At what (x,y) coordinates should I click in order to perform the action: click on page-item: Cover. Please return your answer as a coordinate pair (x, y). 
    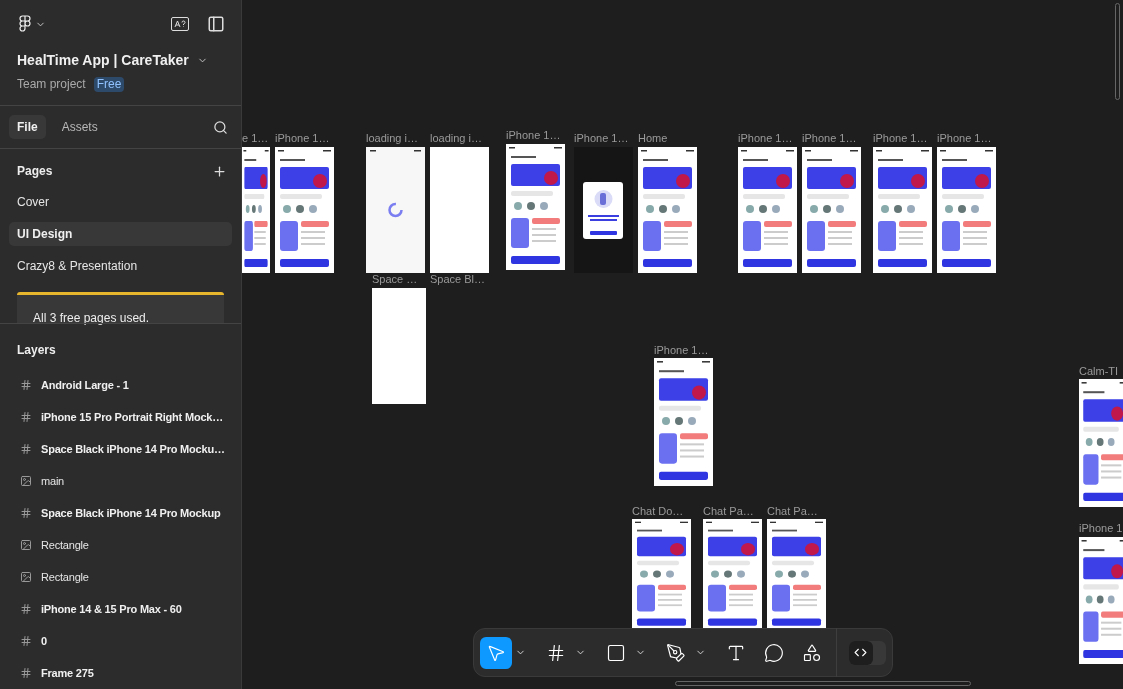
    Looking at the image, I should click on (120, 202).